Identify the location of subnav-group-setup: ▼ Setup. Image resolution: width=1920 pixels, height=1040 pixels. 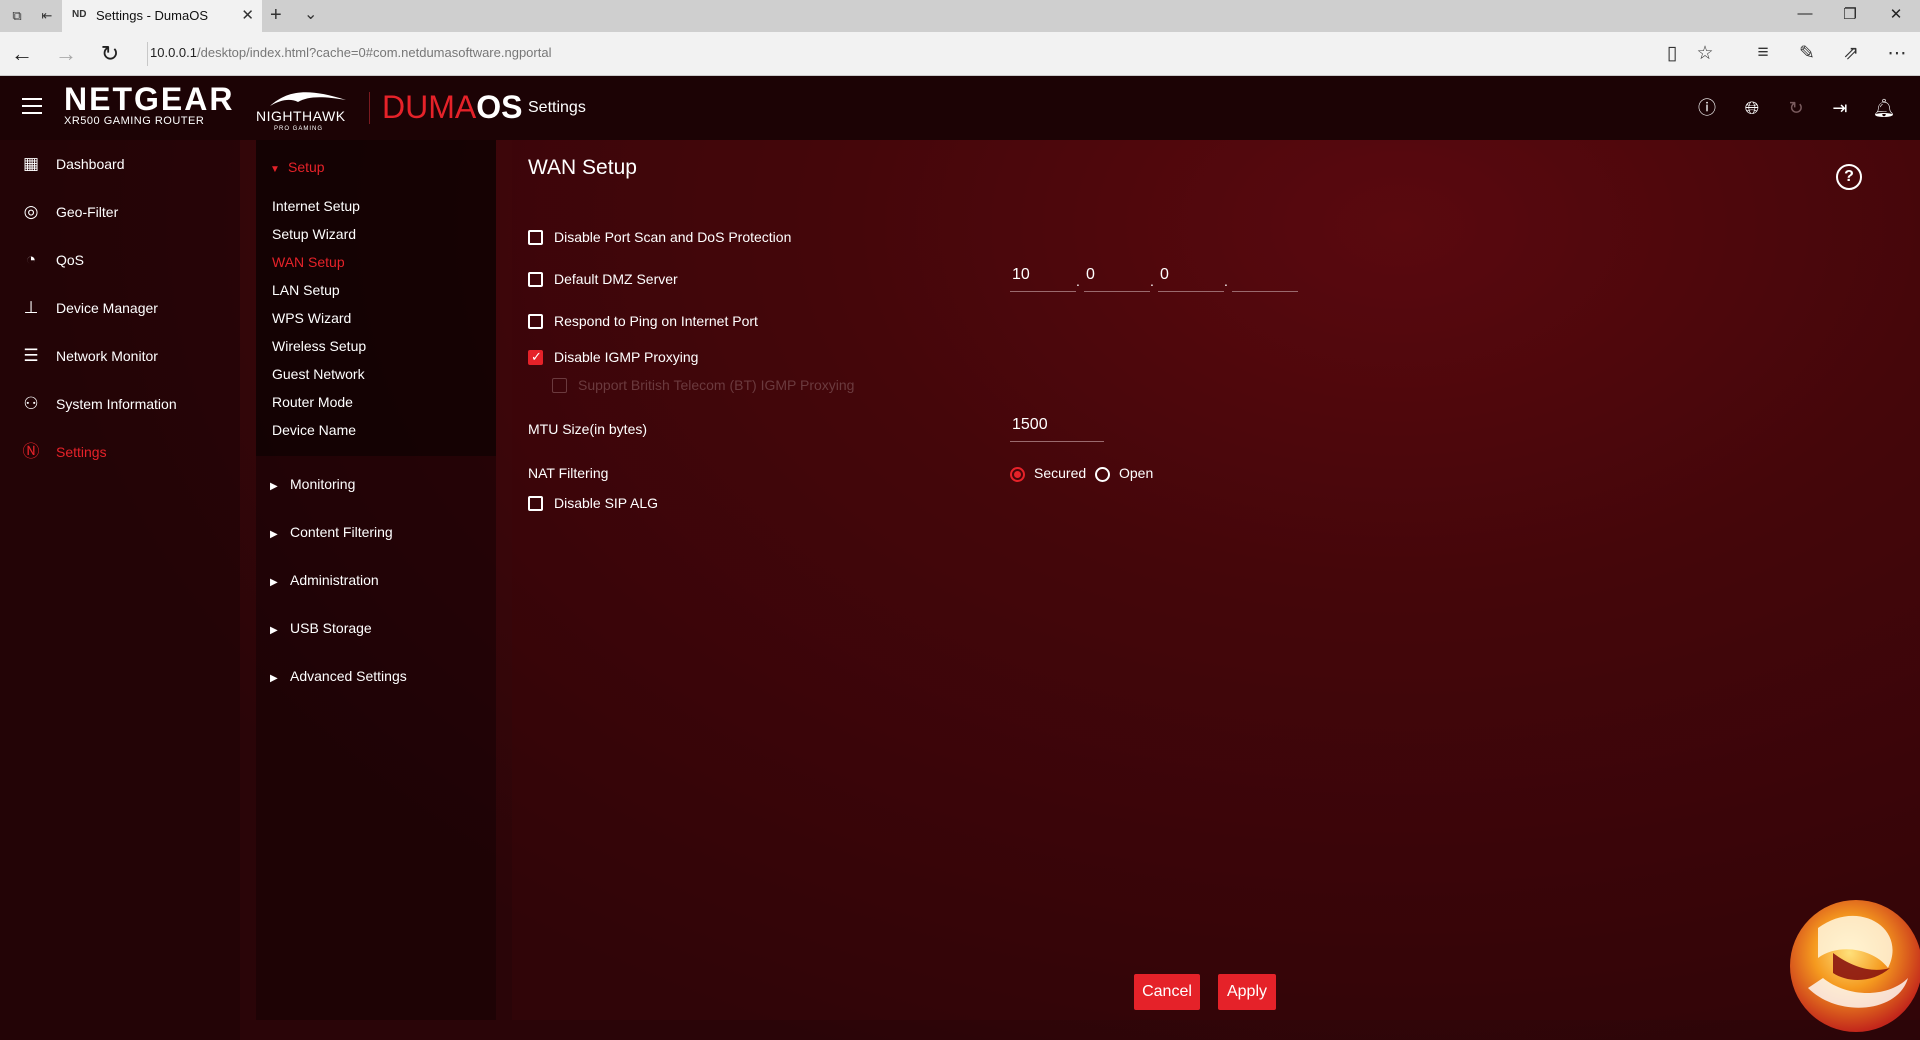
(297, 167).